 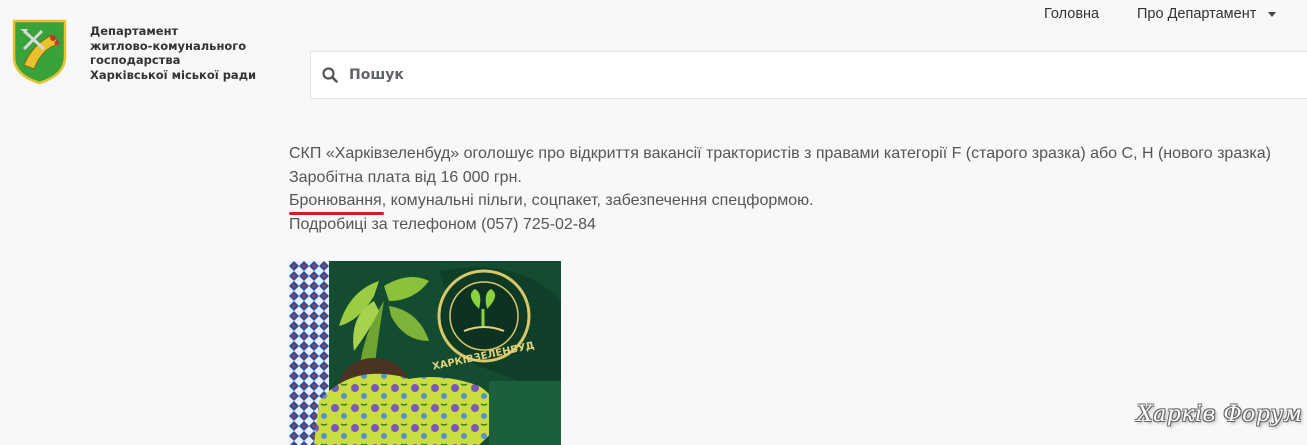 What do you see at coordinates (335, 200) in the screenshot?
I see `highlighted-word: Бронювання` at bounding box center [335, 200].